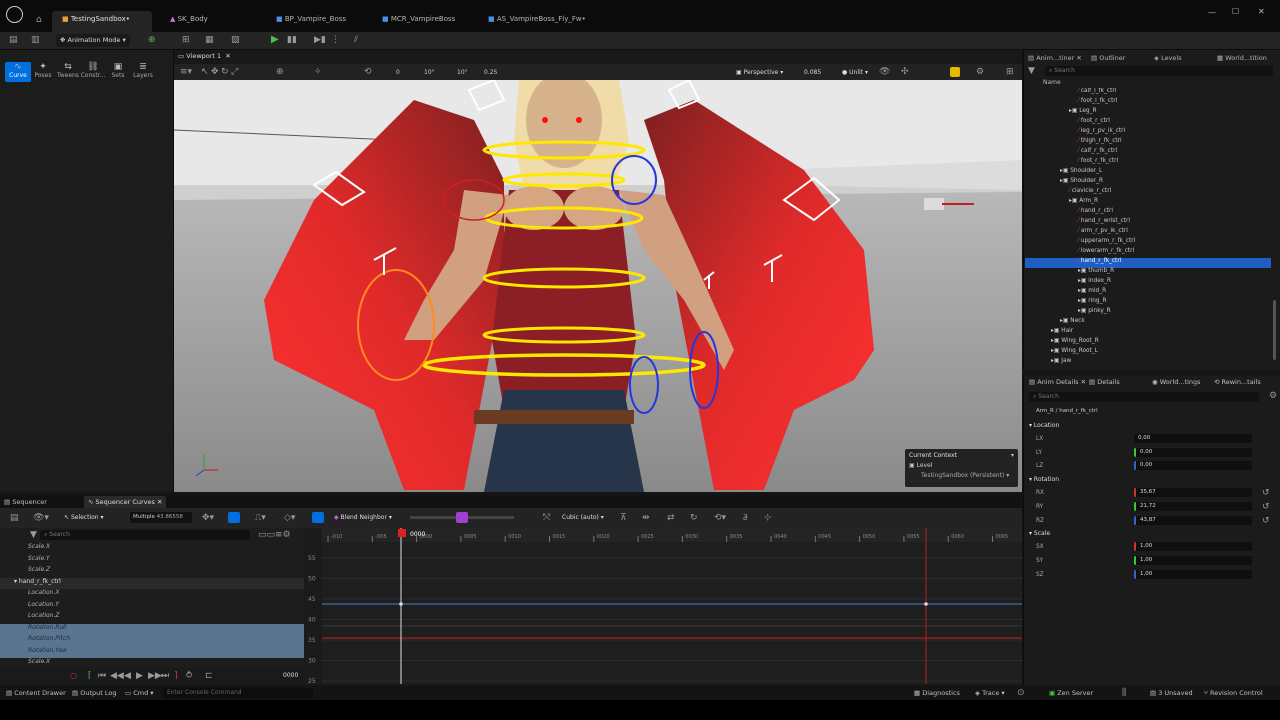 This screenshot has width=1280, height=720. Describe the element at coordinates (275, 39) in the screenshot. I see `play-button: ▶` at that location.